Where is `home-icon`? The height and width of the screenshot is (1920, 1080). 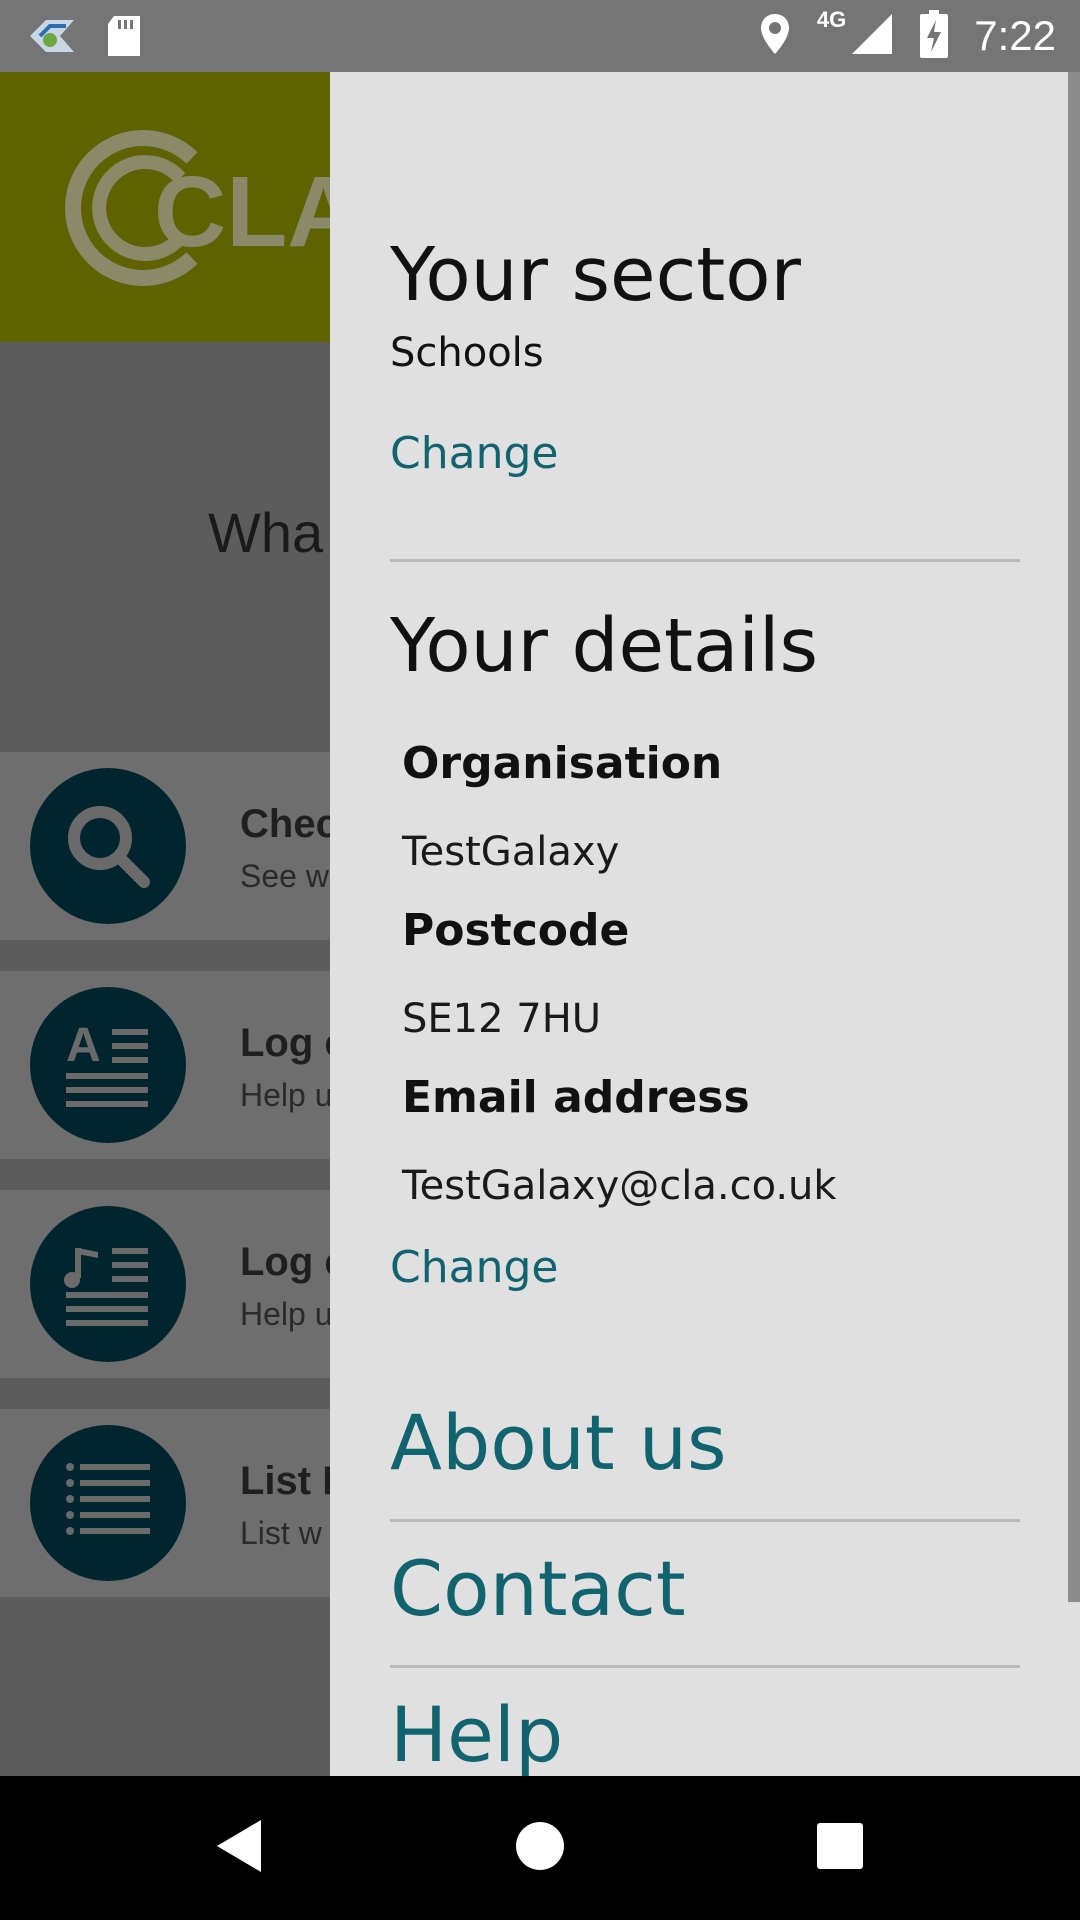 home-icon is located at coordinates (540, 1848).